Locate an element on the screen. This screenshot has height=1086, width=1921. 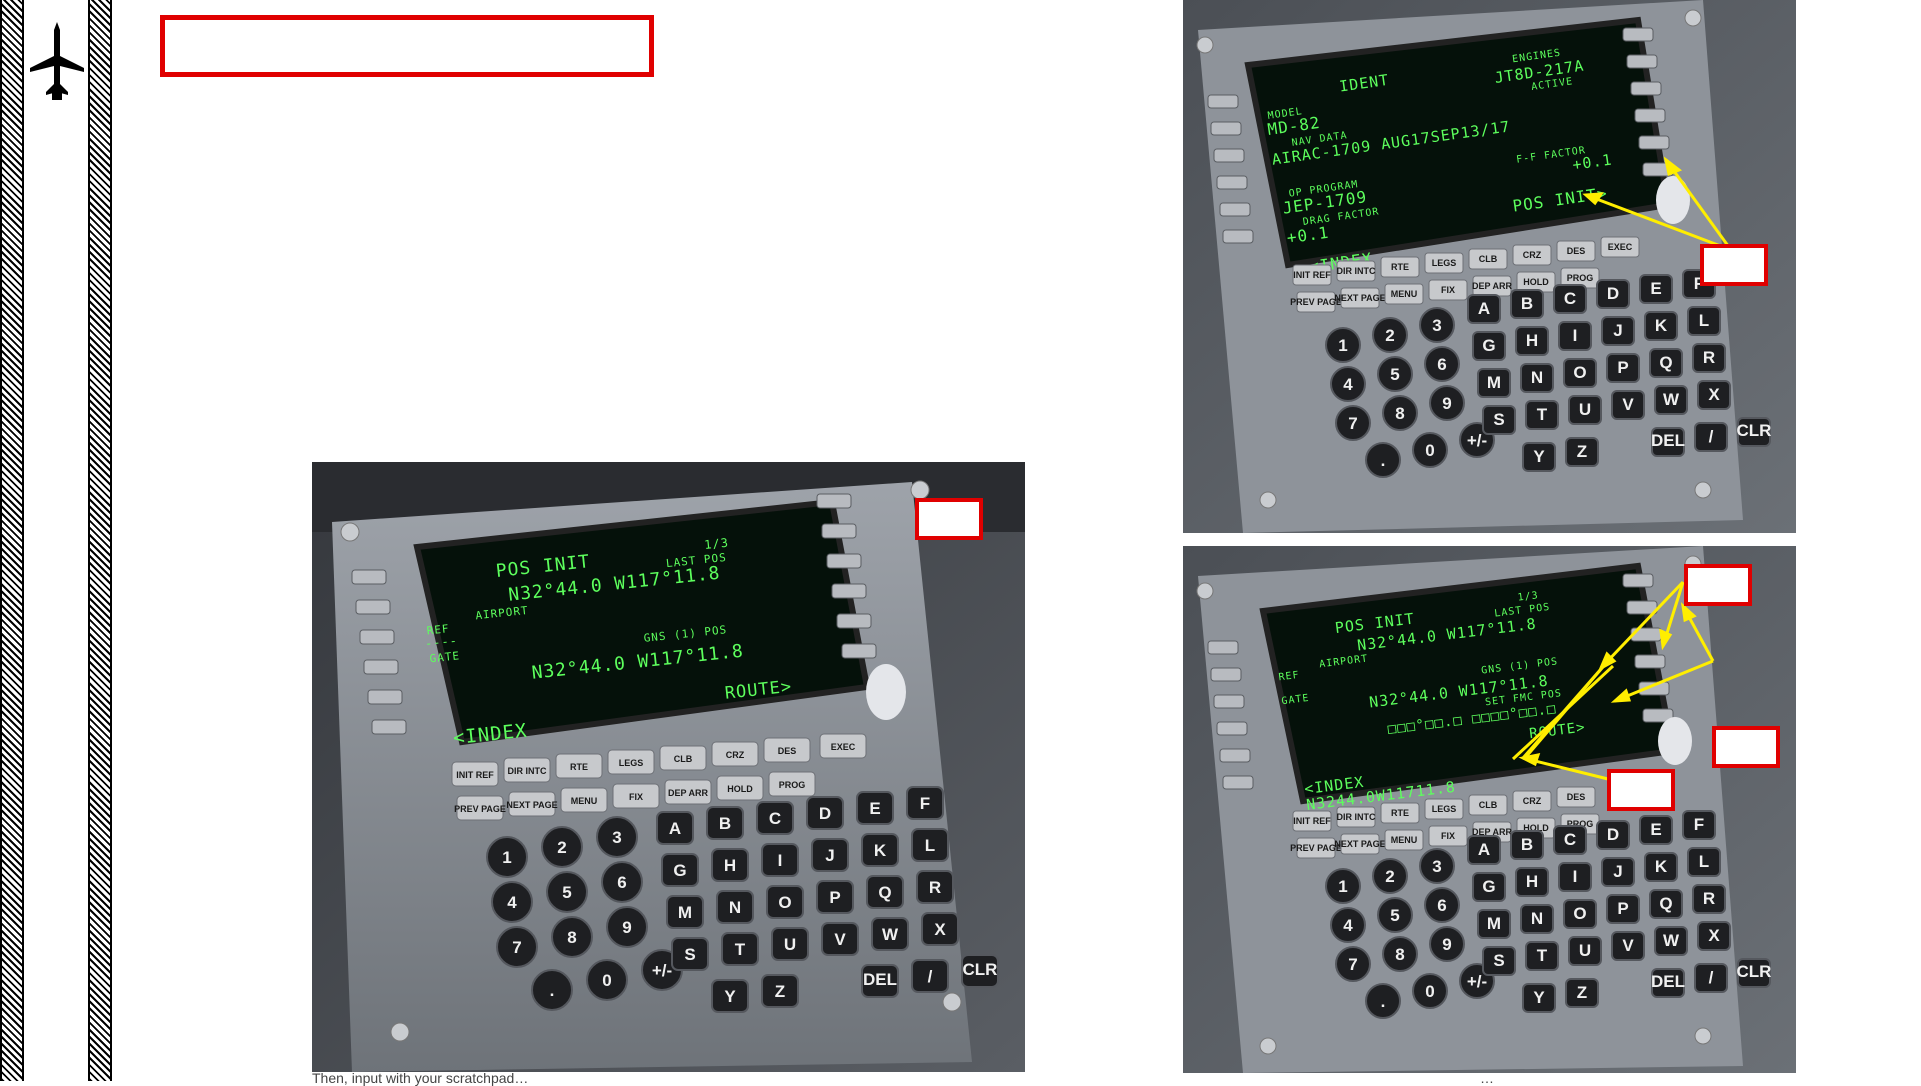
svg-text: R is located at coordinates (1709, 898).